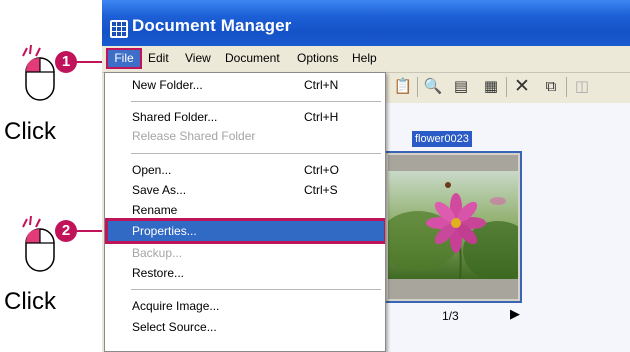 The image size is (630, 352). I want to click on toolbar: 📋 🔍 ▤ ▦ ✕ ⧉ ◫, so click(508, 87).